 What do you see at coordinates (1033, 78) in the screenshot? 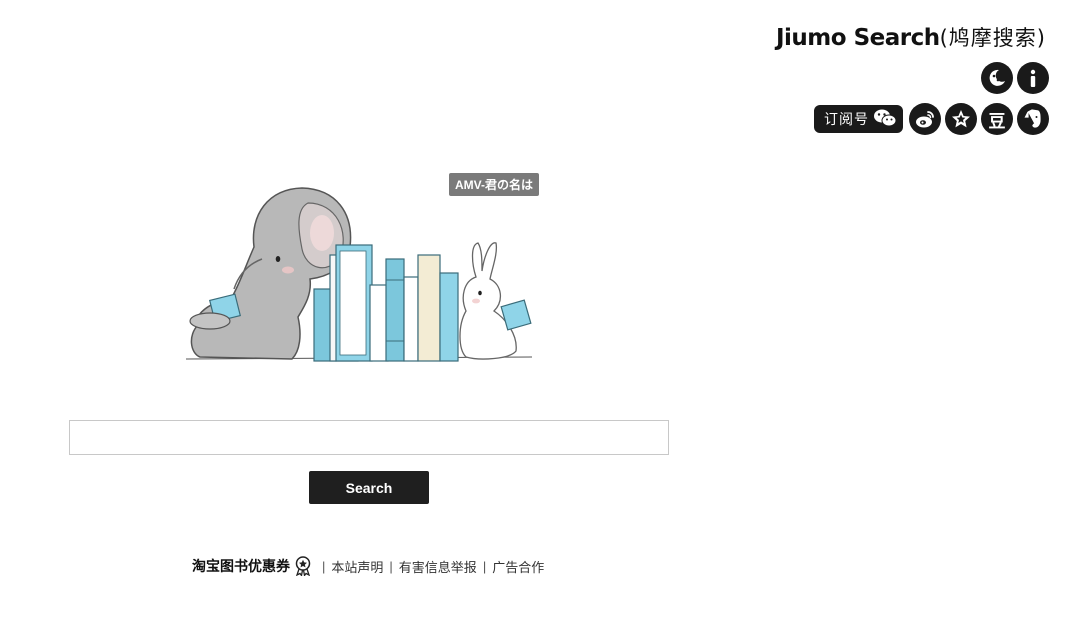
I see `info-icon` at bounding box center [1033, 78].